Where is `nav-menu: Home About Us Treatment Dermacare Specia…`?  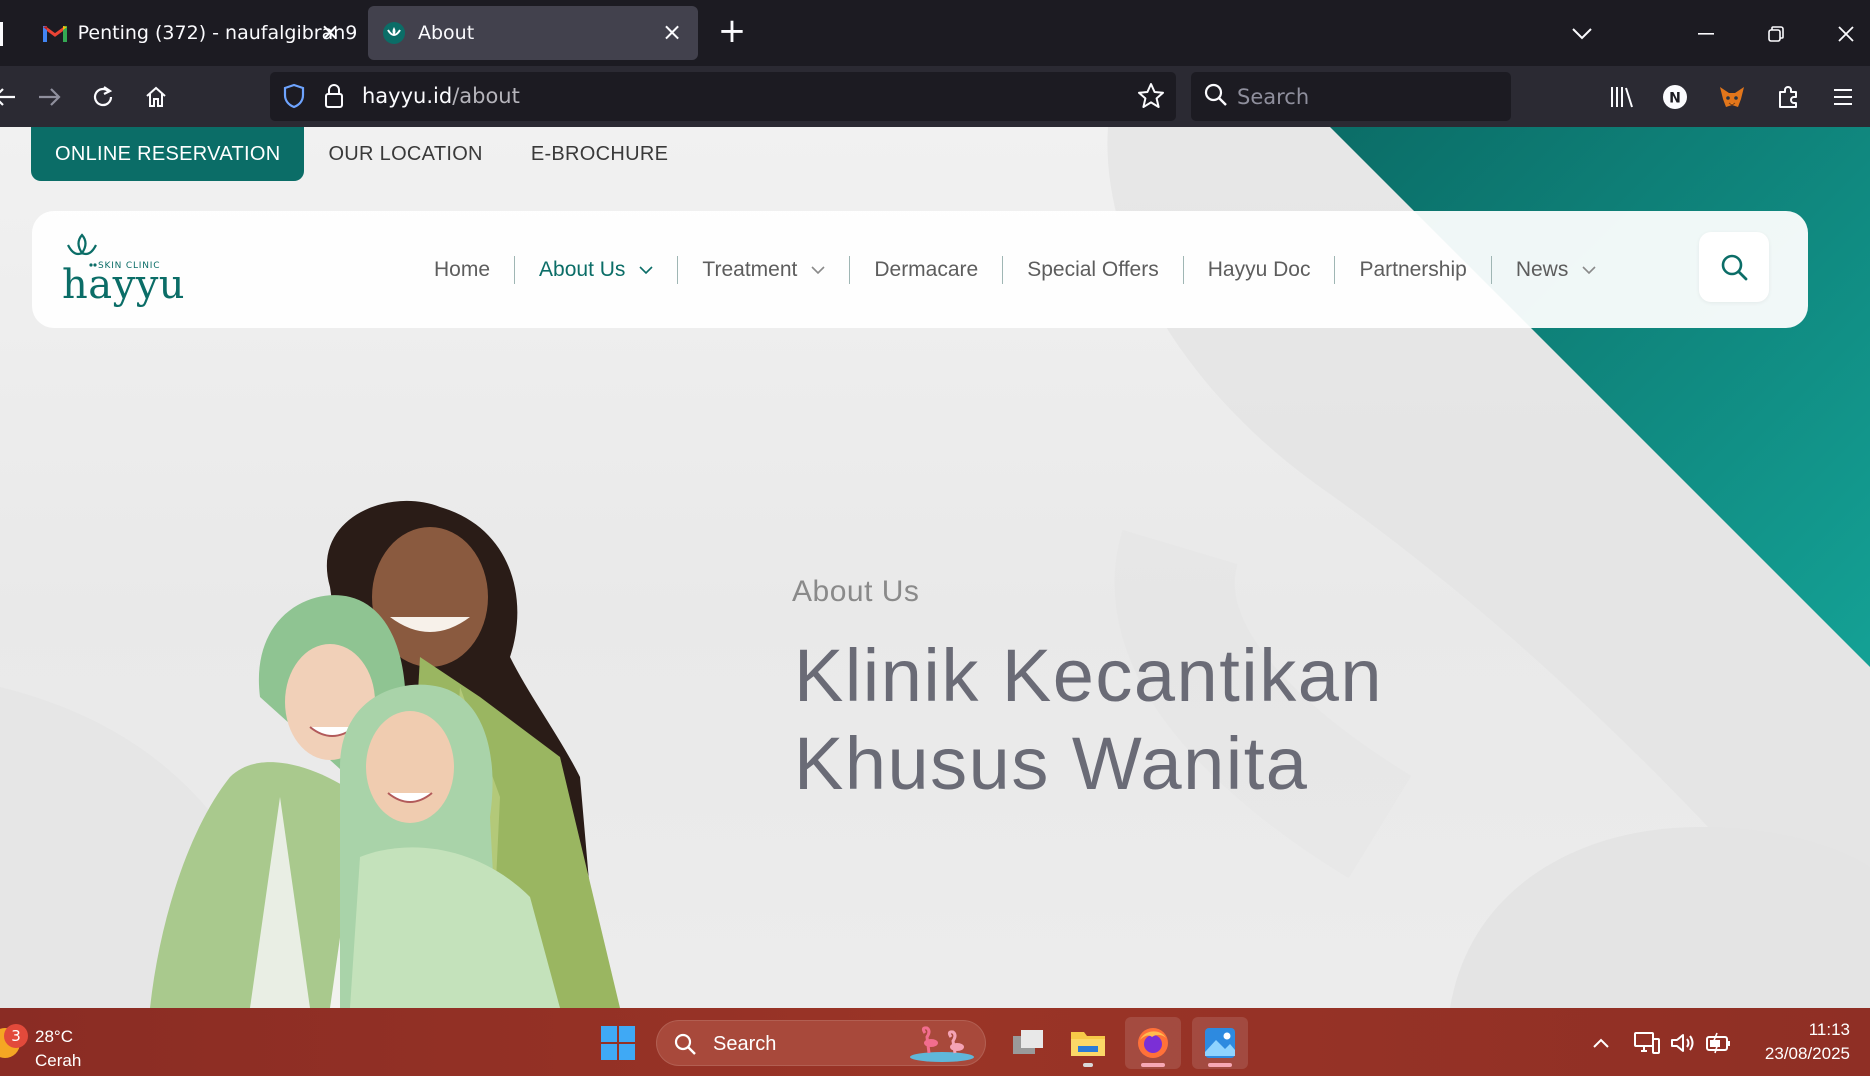
nav-menu: Home About Us Treatment Dermacare Specia… is located at coordinates (1015, 269).